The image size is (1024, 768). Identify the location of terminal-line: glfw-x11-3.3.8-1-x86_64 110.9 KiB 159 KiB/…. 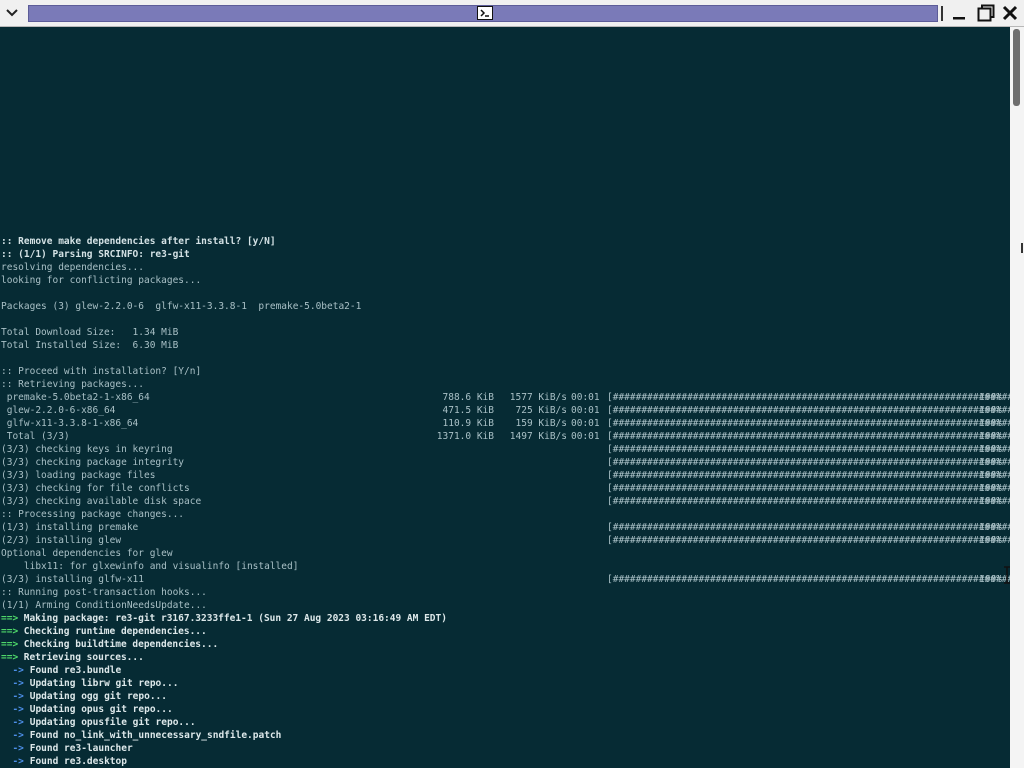
(505, 423).